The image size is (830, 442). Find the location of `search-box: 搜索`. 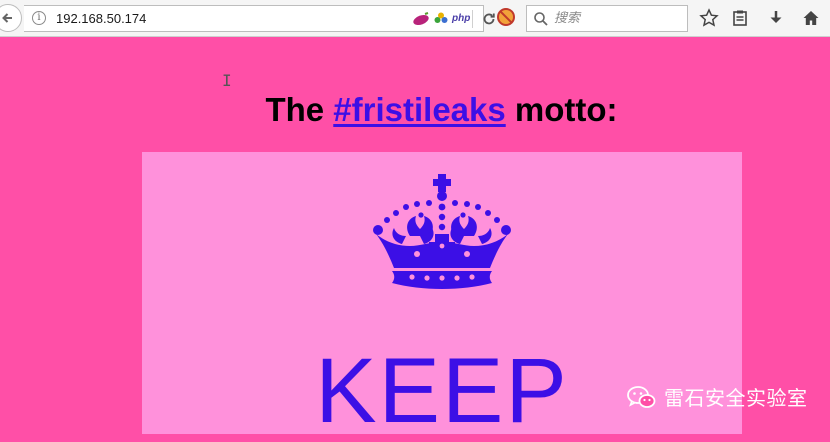

search-box: 搜索 is located at coordinates (607, 18).